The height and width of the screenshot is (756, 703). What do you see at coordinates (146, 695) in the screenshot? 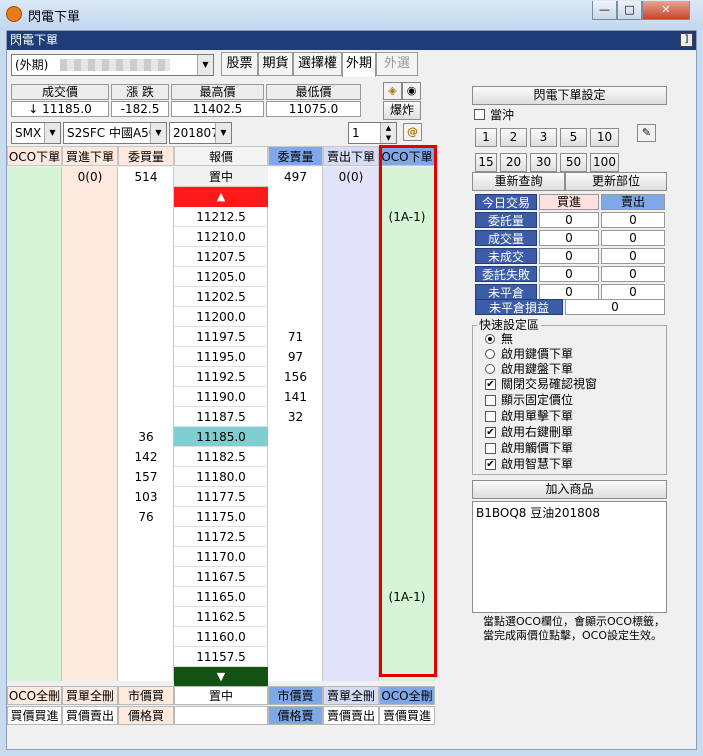
I see `market-buy-button: 市價買` at bounding box center [146, 695].